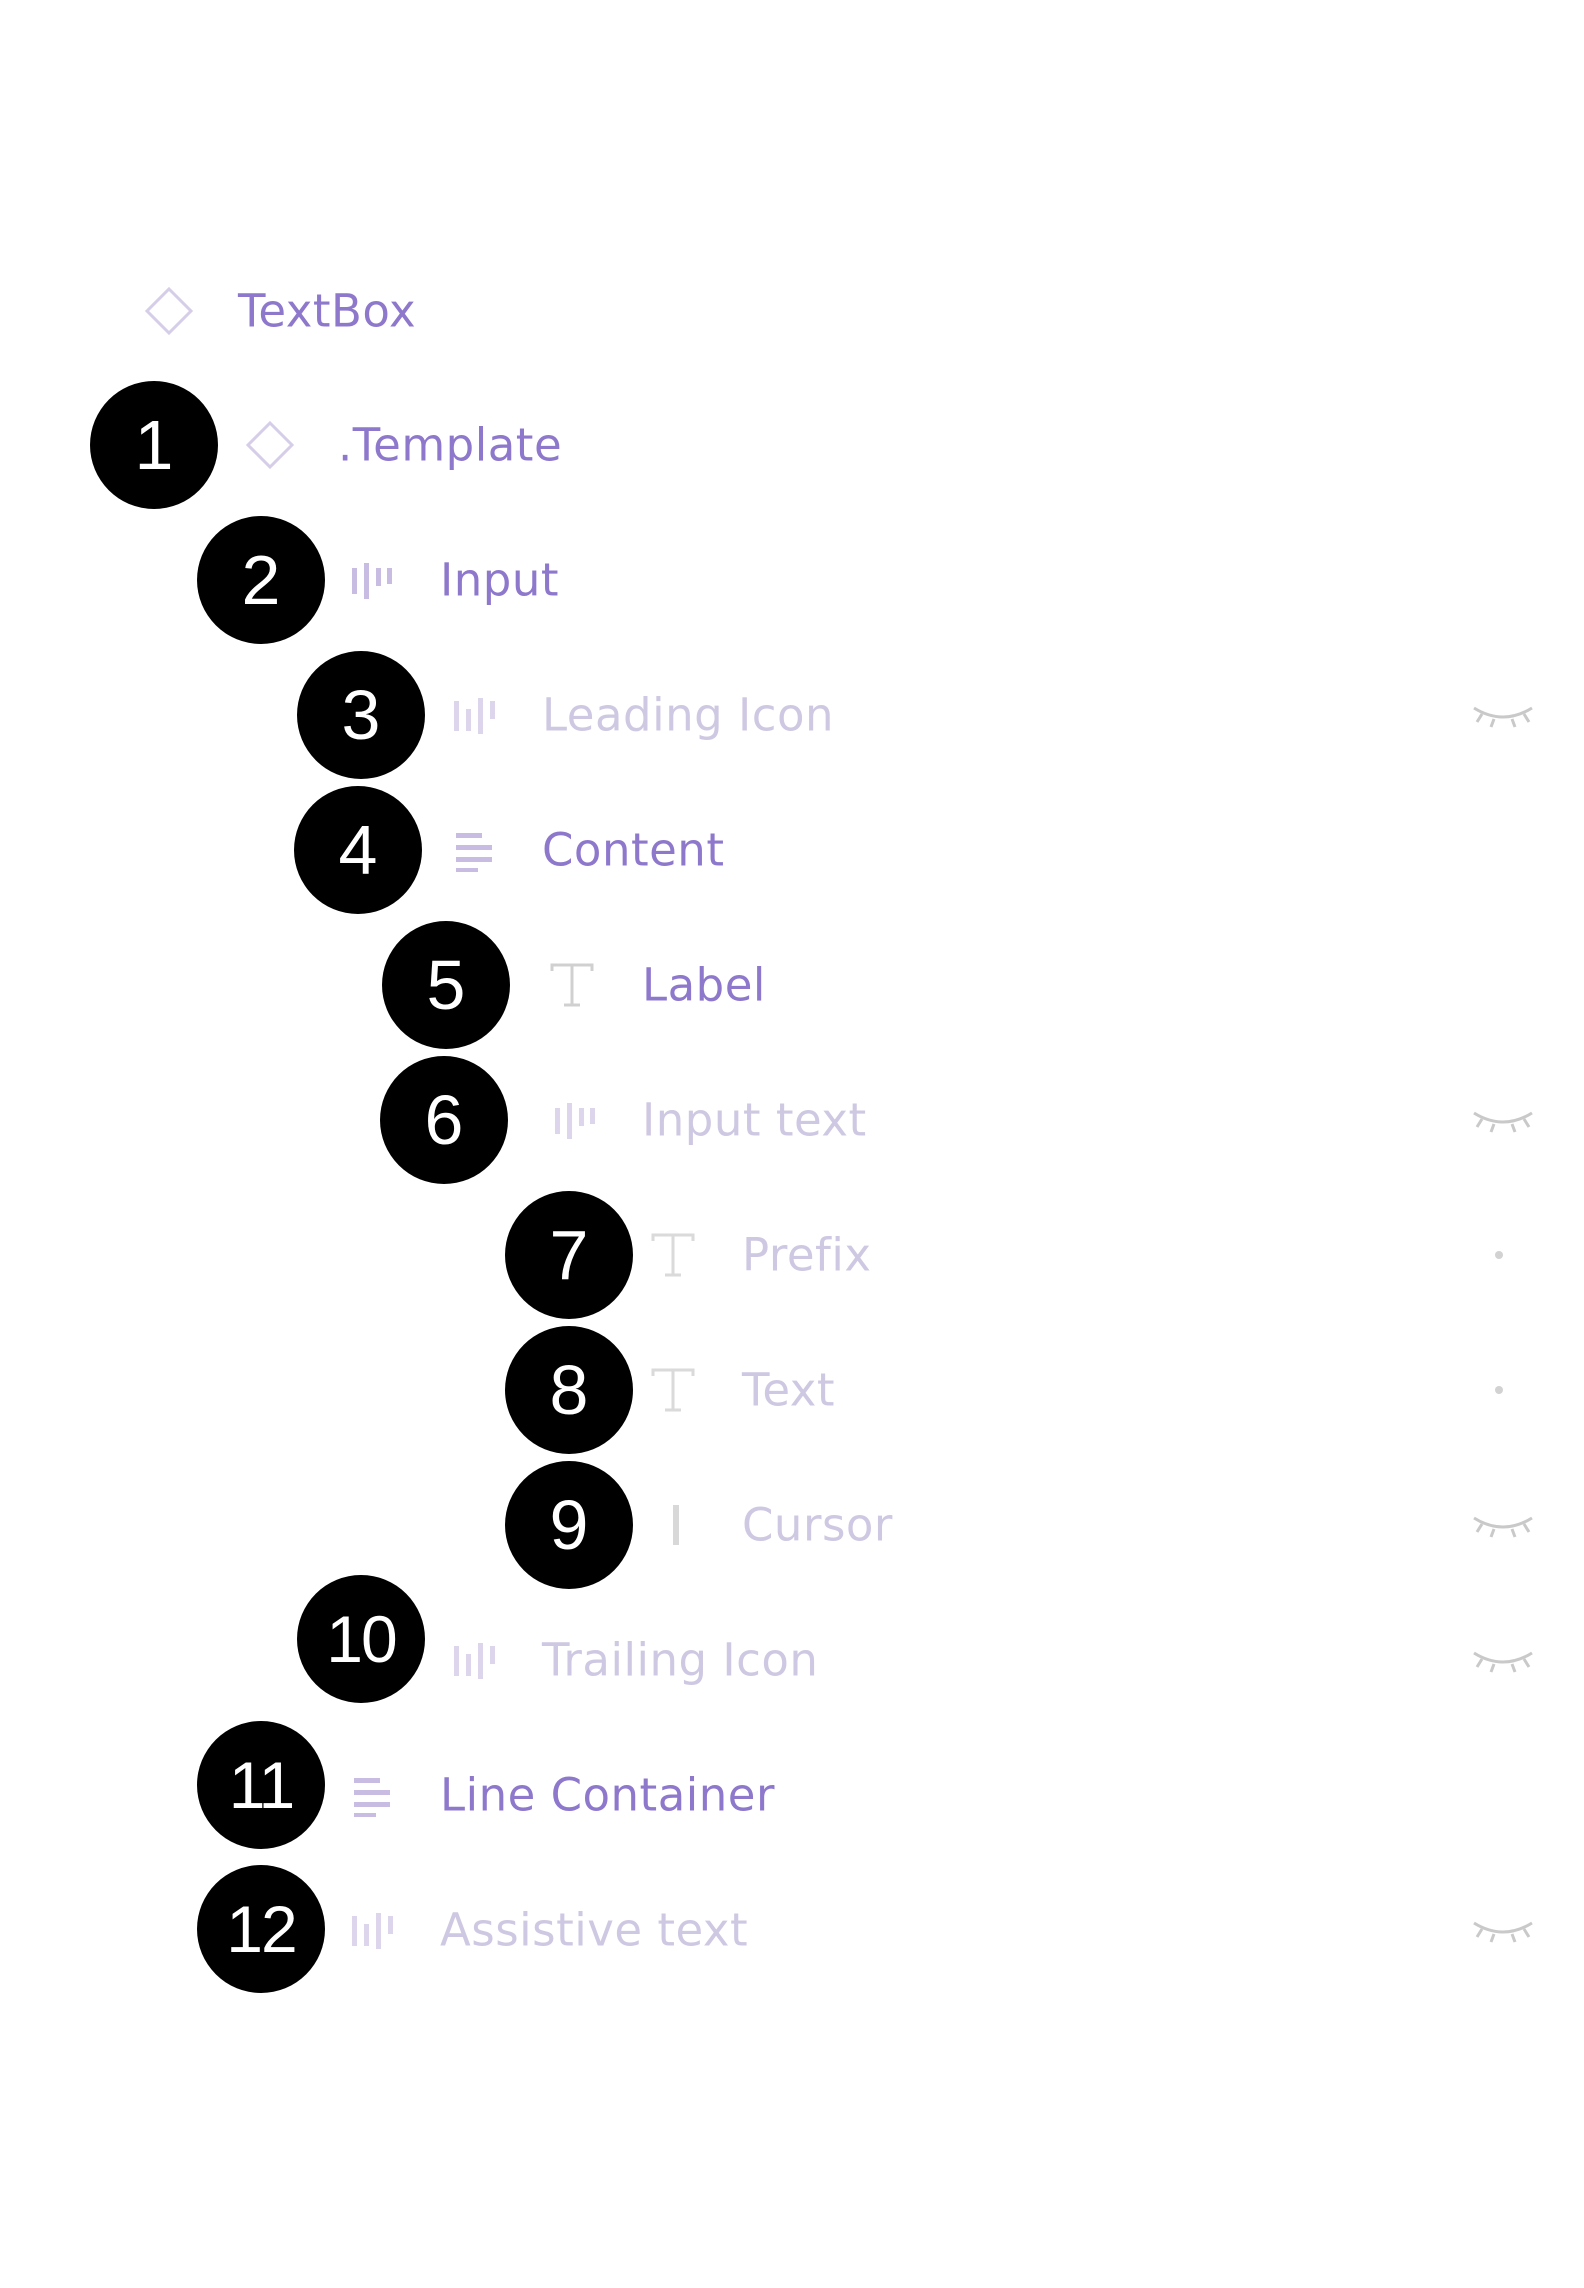  Describe the element at coordinates (817, 1525) in the screenshot. I see `layer-name: Cursor` at that location.